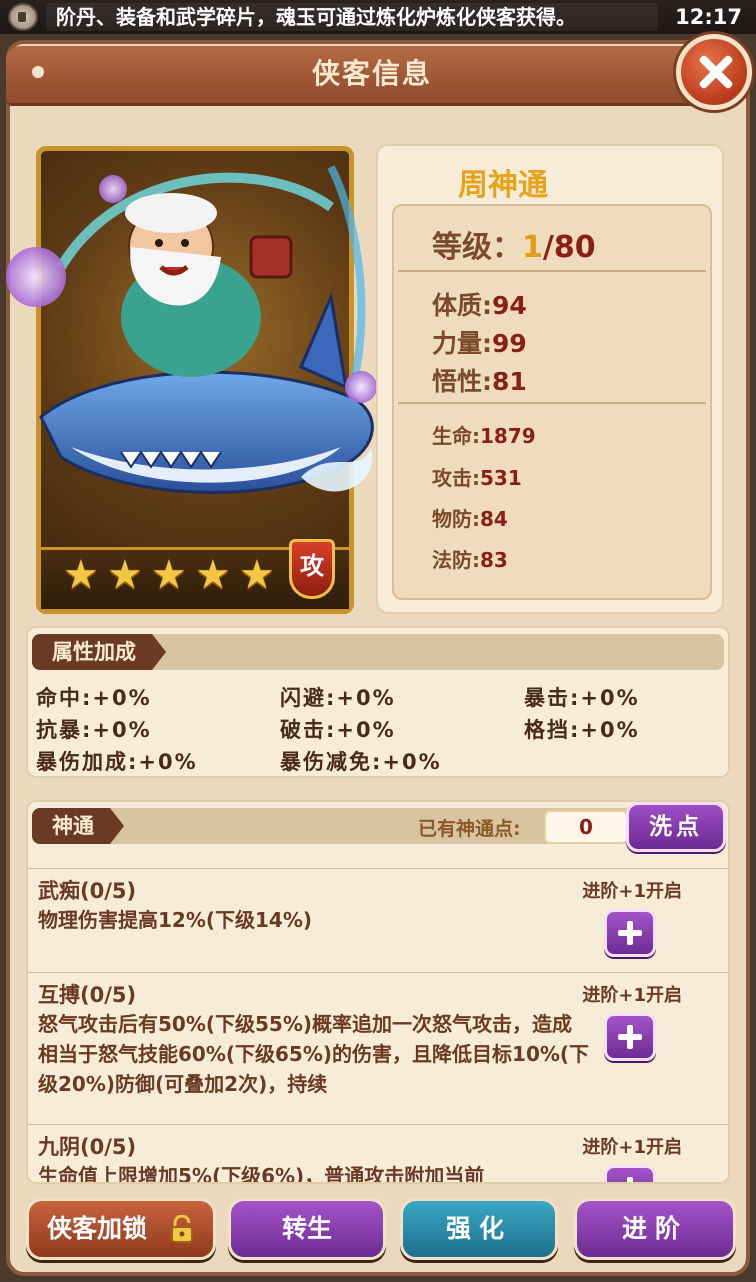  I want to click on attr-strength: 力量:99, so click(479, 342).